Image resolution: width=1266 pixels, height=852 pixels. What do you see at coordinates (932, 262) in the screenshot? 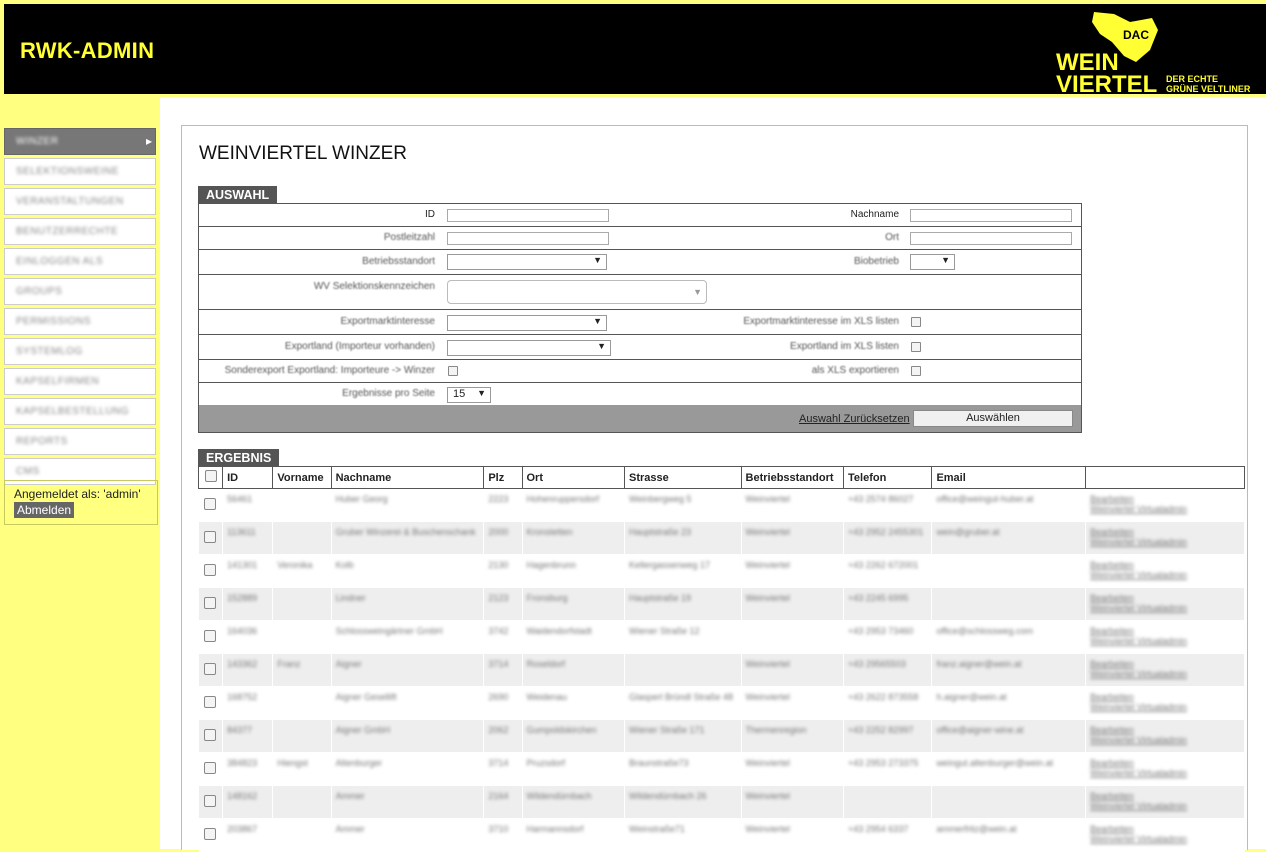
I see `biobetrieb-select: ▼` at bounding box center [932, 262].